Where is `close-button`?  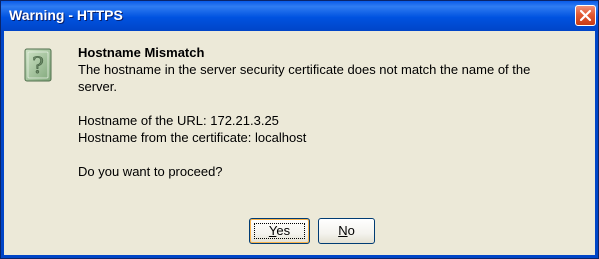
close-button is located at coordinates (585, 15).